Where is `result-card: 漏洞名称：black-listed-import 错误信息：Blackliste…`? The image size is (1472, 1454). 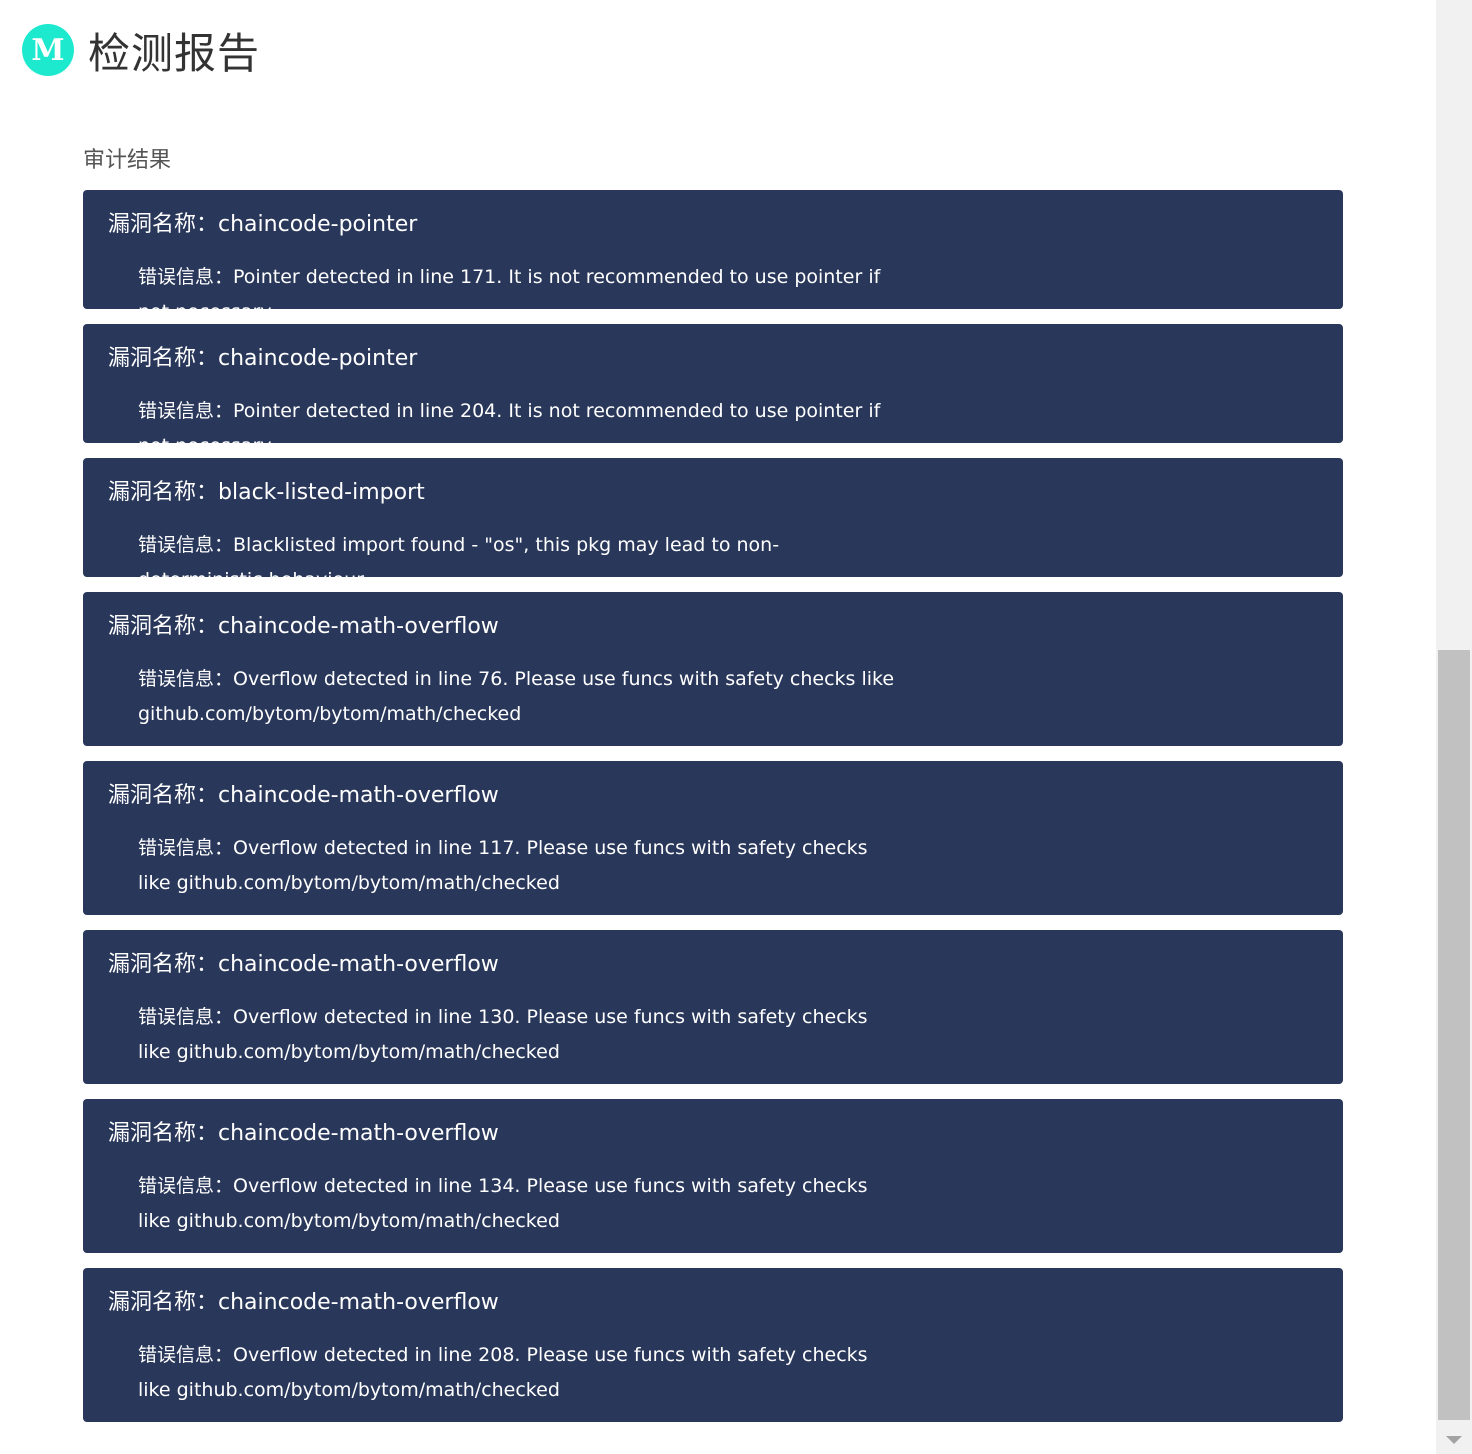
result-card: 漏洞名称：black-listed-import 错误信息：Blackliste… is located at coordinates (713, 524).